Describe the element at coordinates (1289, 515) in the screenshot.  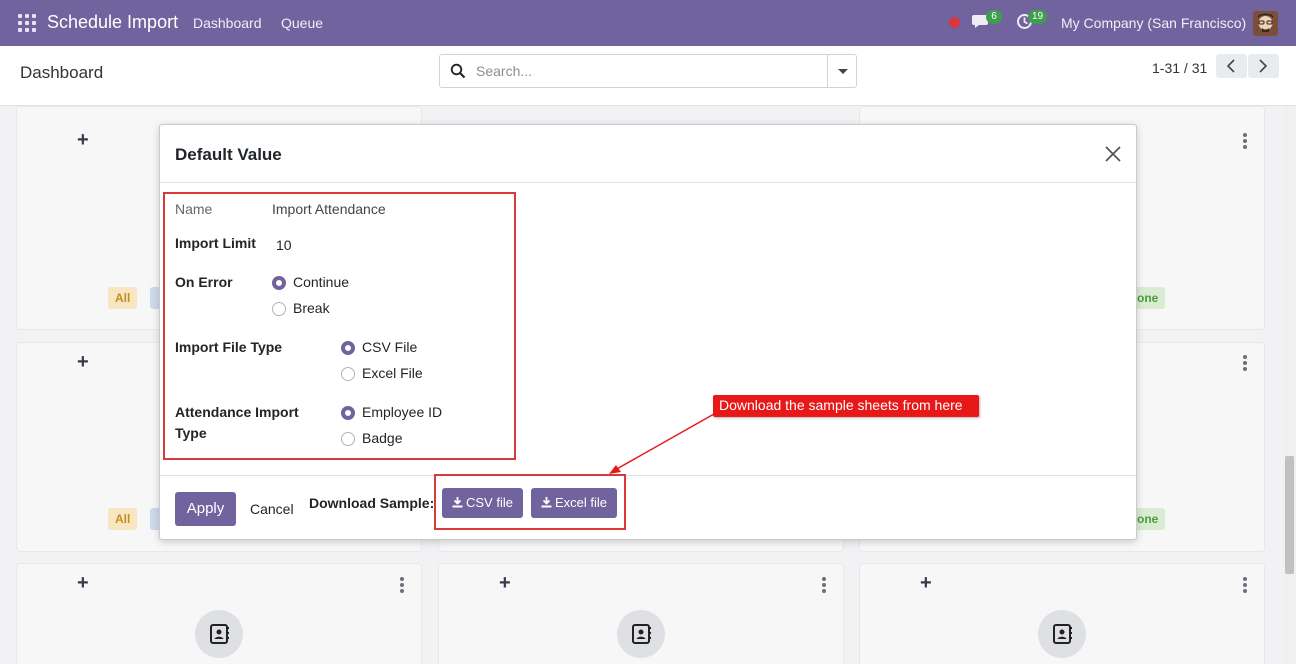
I see `scrollbar-thumb` at that location.